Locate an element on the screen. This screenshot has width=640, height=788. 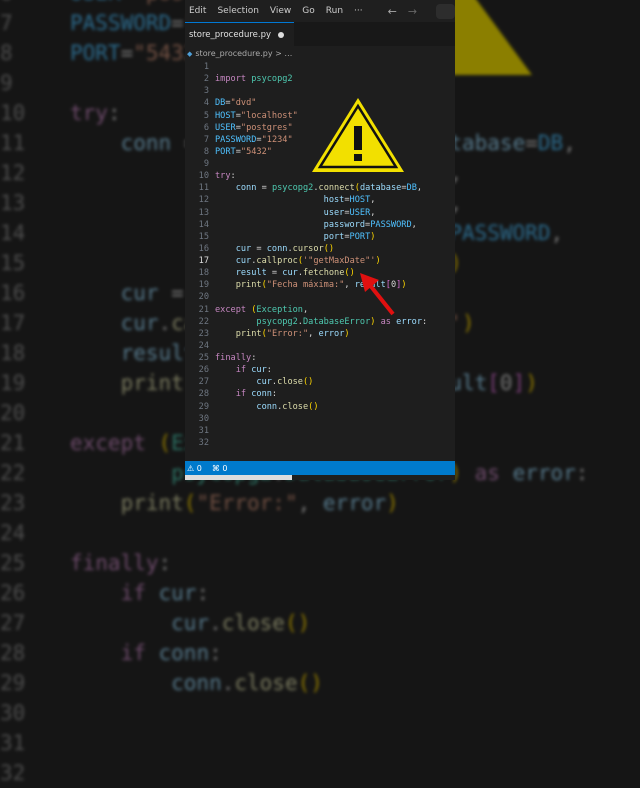
menu-go: Go is located at coordinates (308, 11).